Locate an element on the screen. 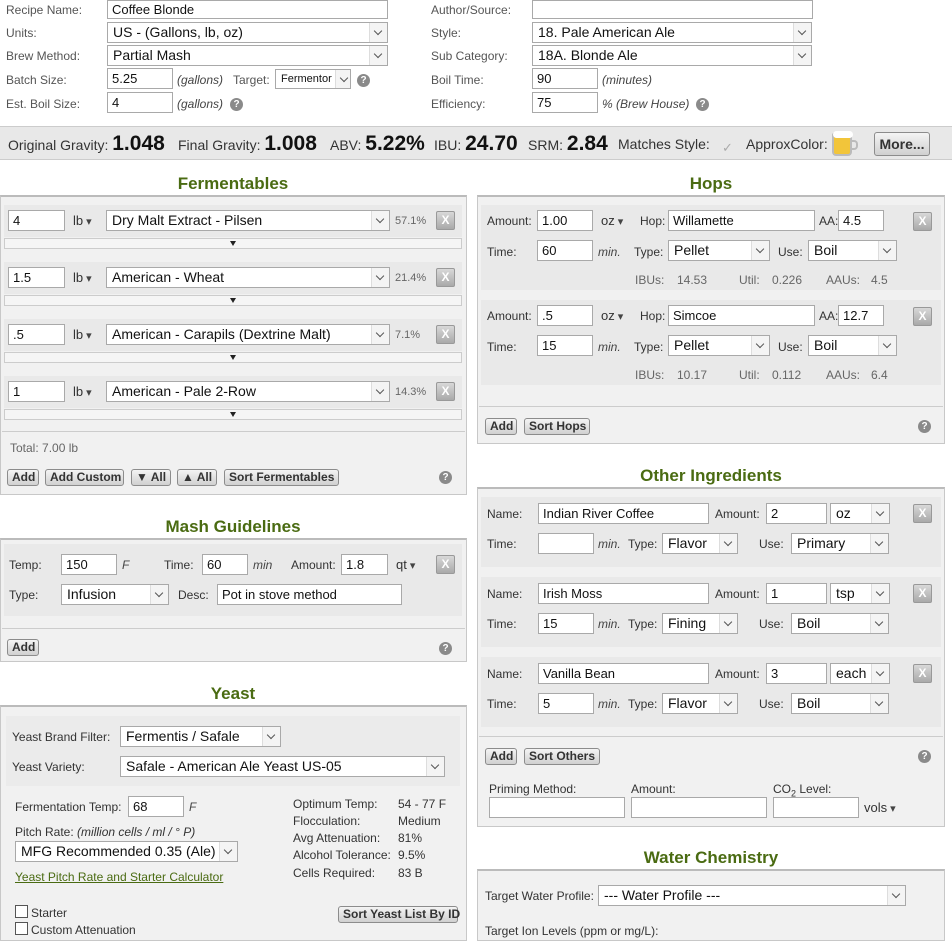 The height and width of the screenshot is (941, 952). other-unit-select: each is located at coordinates (860, 673).